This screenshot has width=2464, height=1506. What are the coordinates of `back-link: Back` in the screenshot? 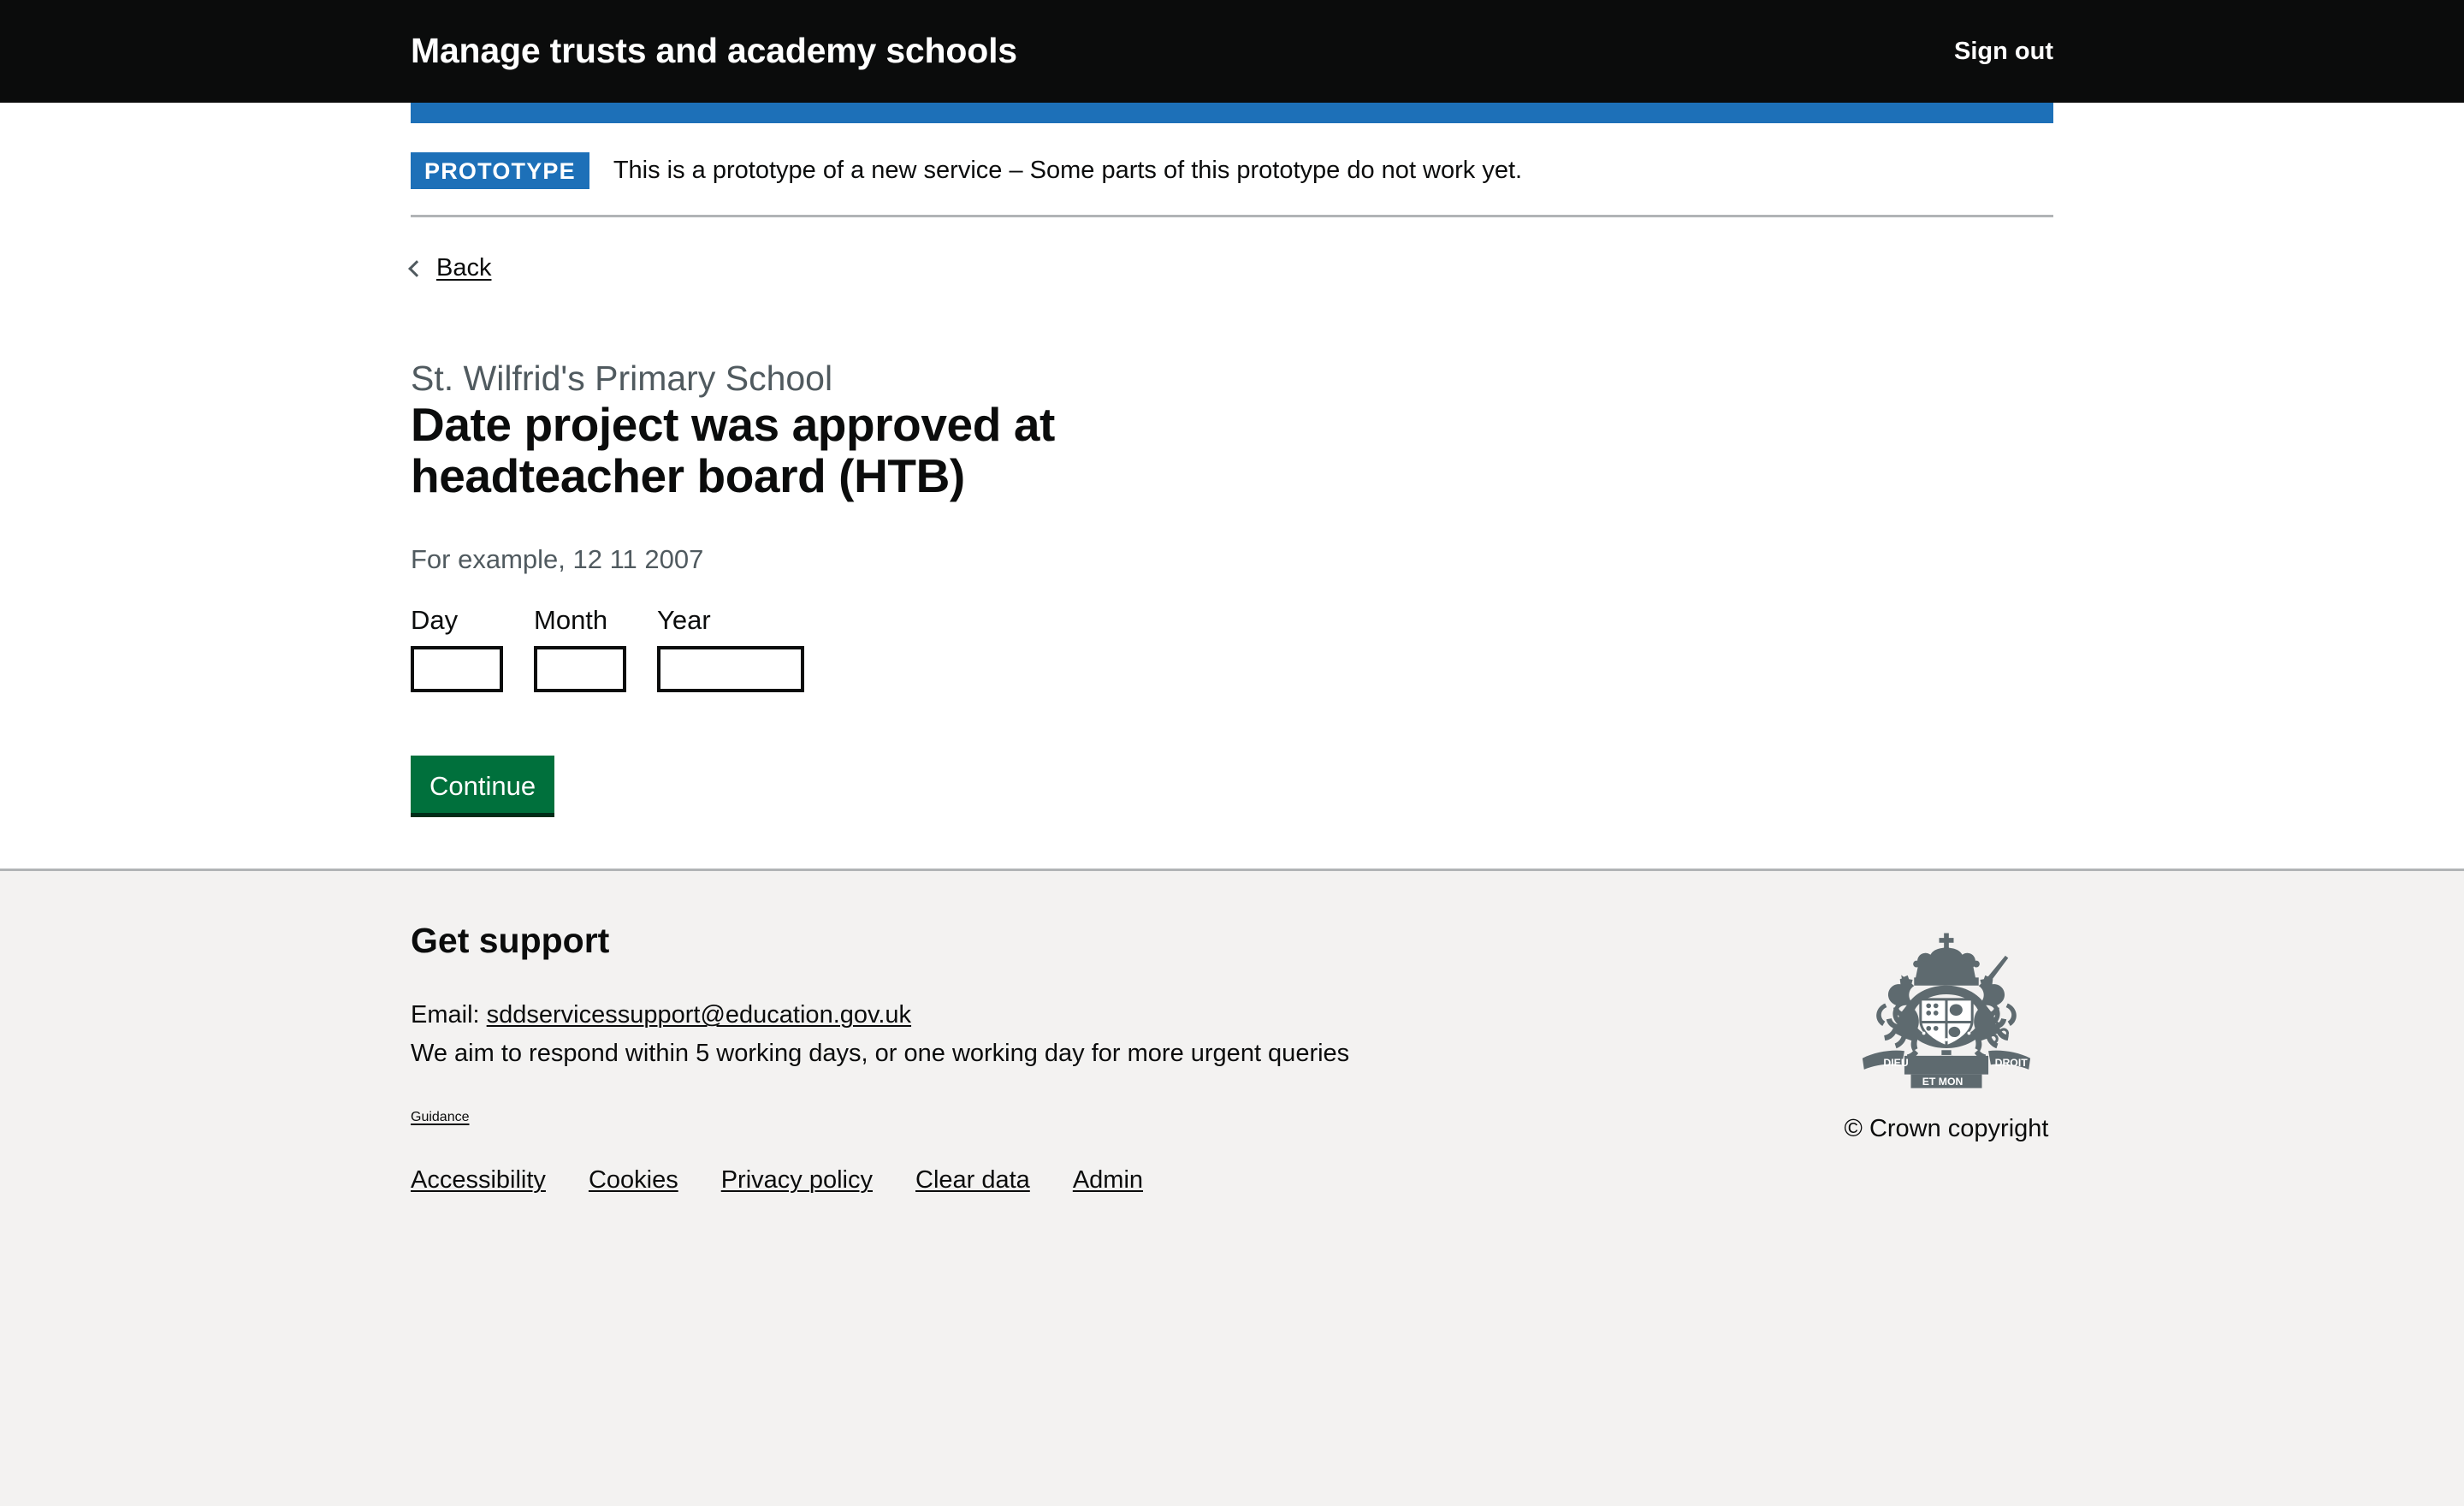 It's located at (450, 268).